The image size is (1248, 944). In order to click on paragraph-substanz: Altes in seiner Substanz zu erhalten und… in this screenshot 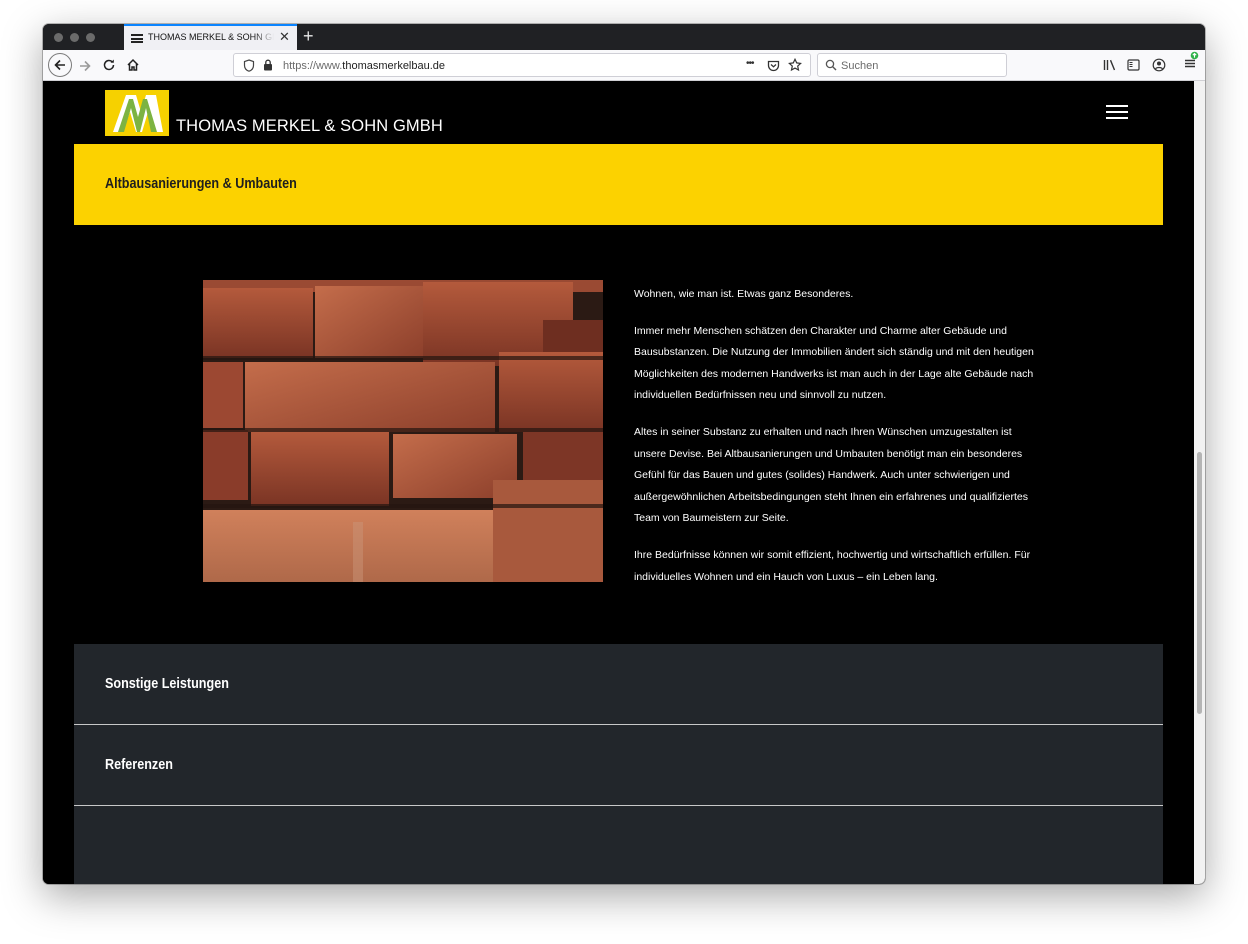, I will do `click(831, 475)`.